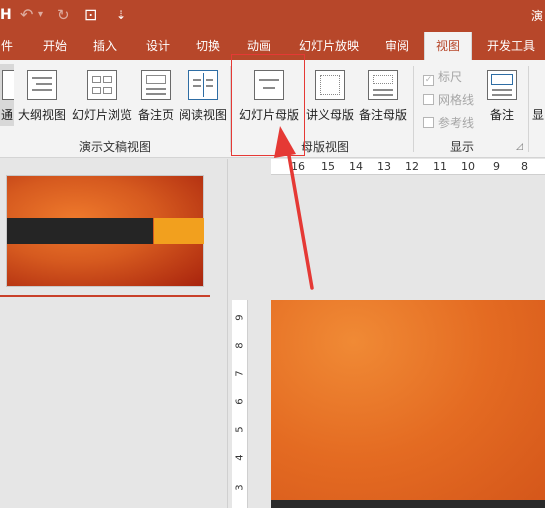 The height and width of the screenshot is (508, 545). Describe the element at coordinates (428, 80) in the screenshot. I see `checkbox-checked-icon: ✓` at that location.